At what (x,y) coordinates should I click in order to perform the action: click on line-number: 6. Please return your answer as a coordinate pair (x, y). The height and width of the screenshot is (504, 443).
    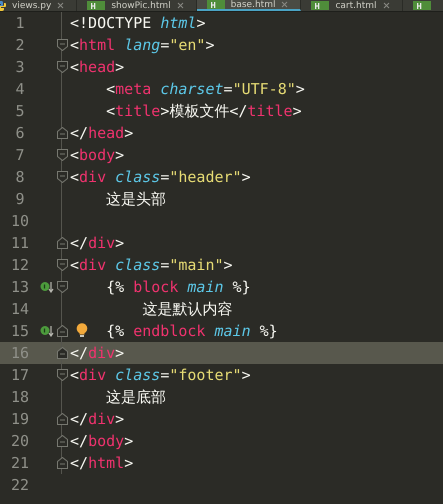
    Looking at the image, I should click on (20, 133).